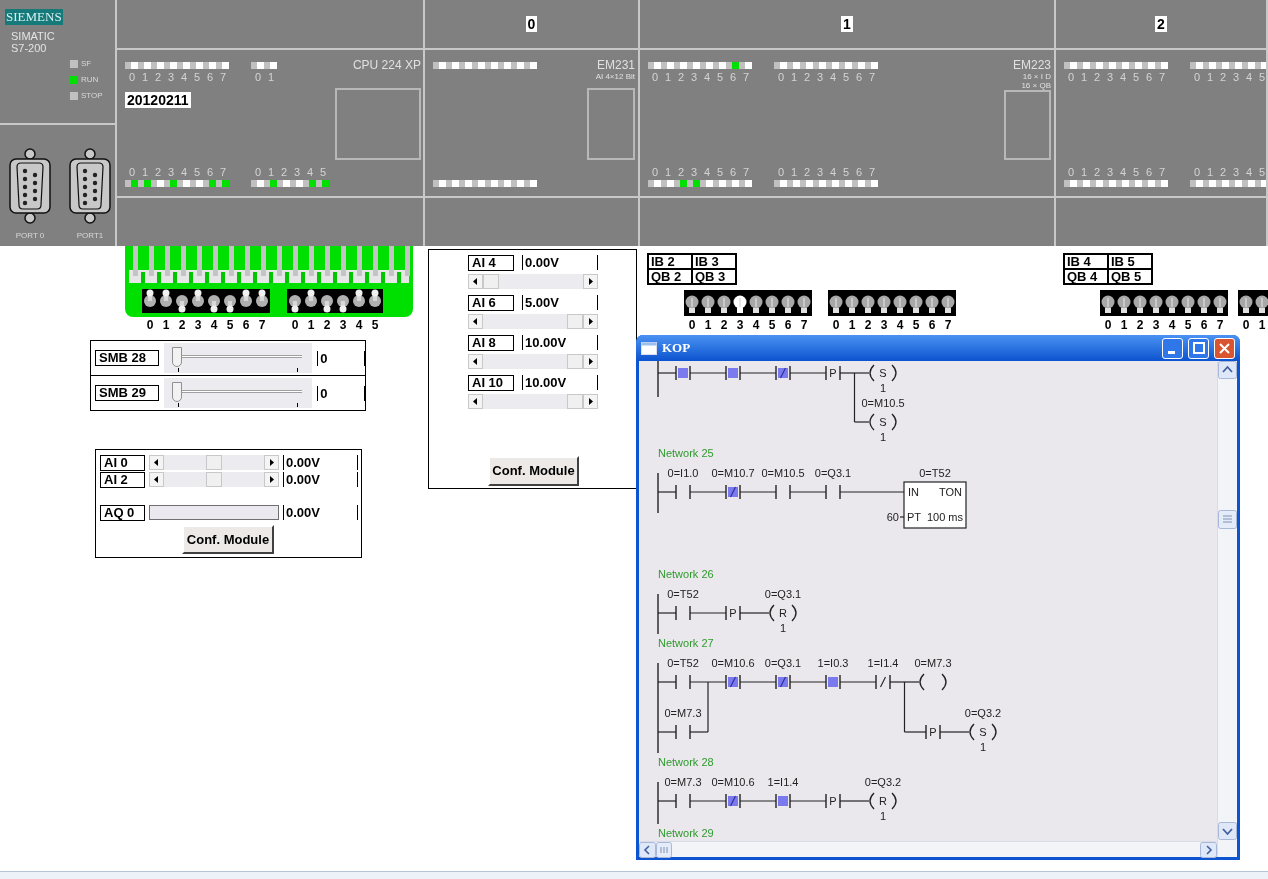  I want to click on slot-number: 2, so click(1161, 24).